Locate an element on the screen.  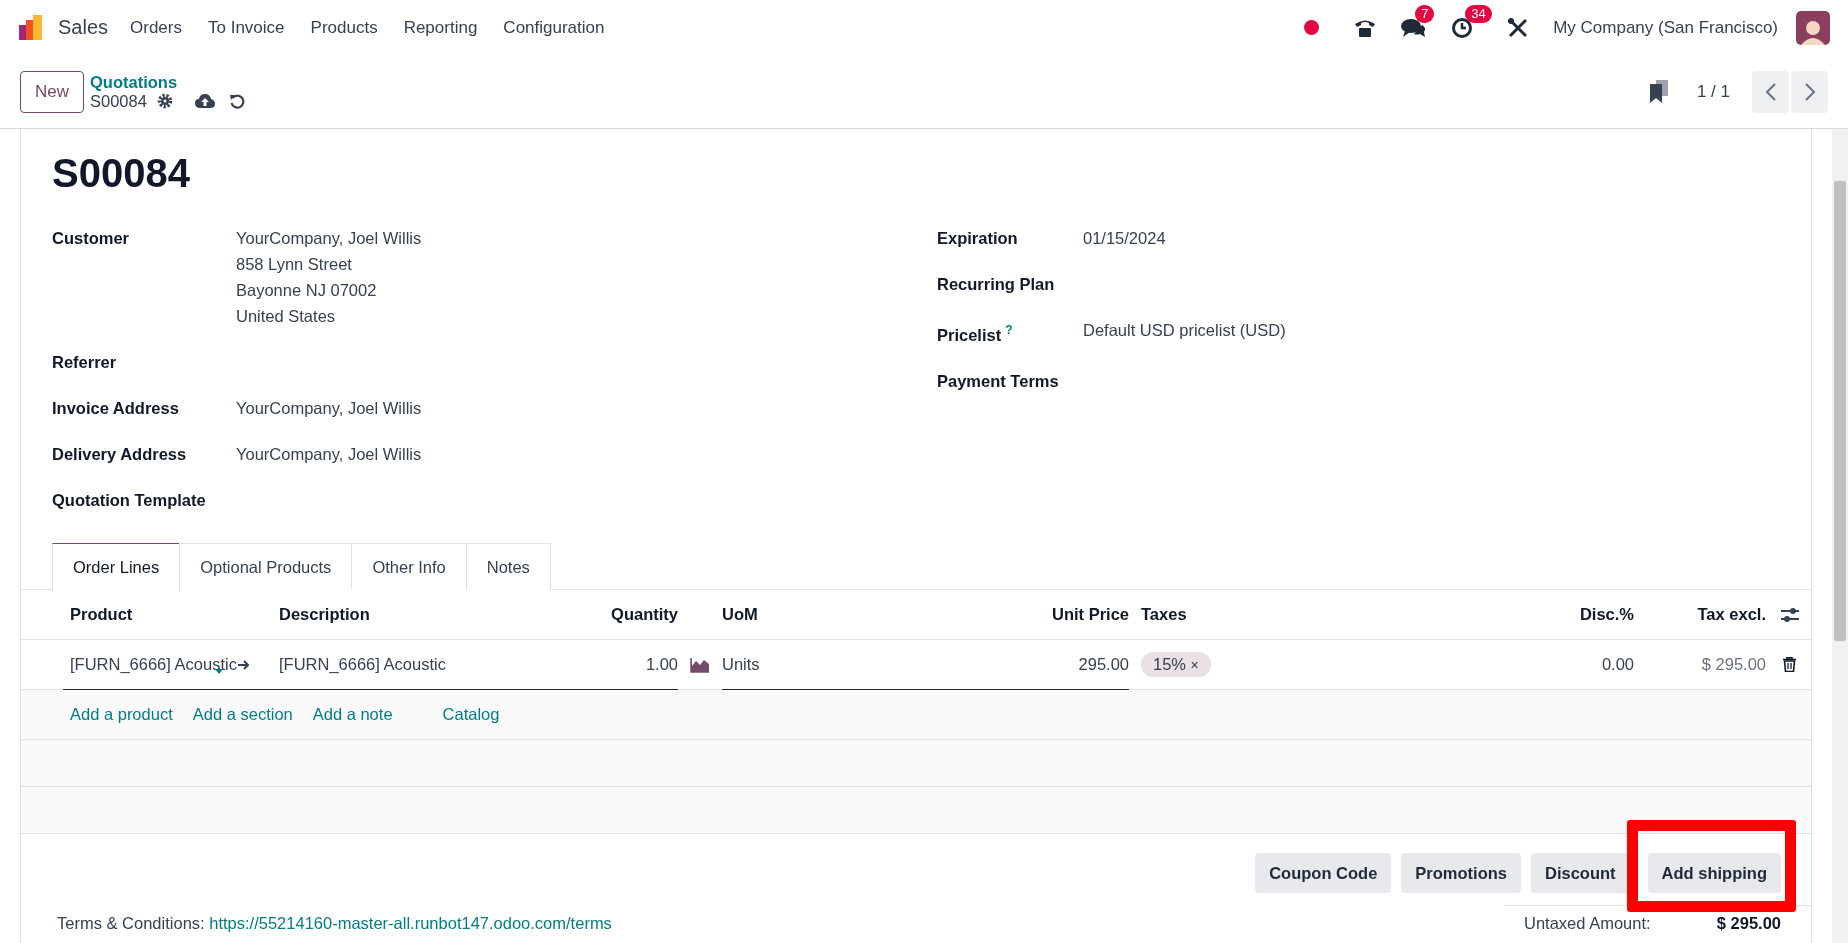
scrollbar is located at coordinates (1840, 536).